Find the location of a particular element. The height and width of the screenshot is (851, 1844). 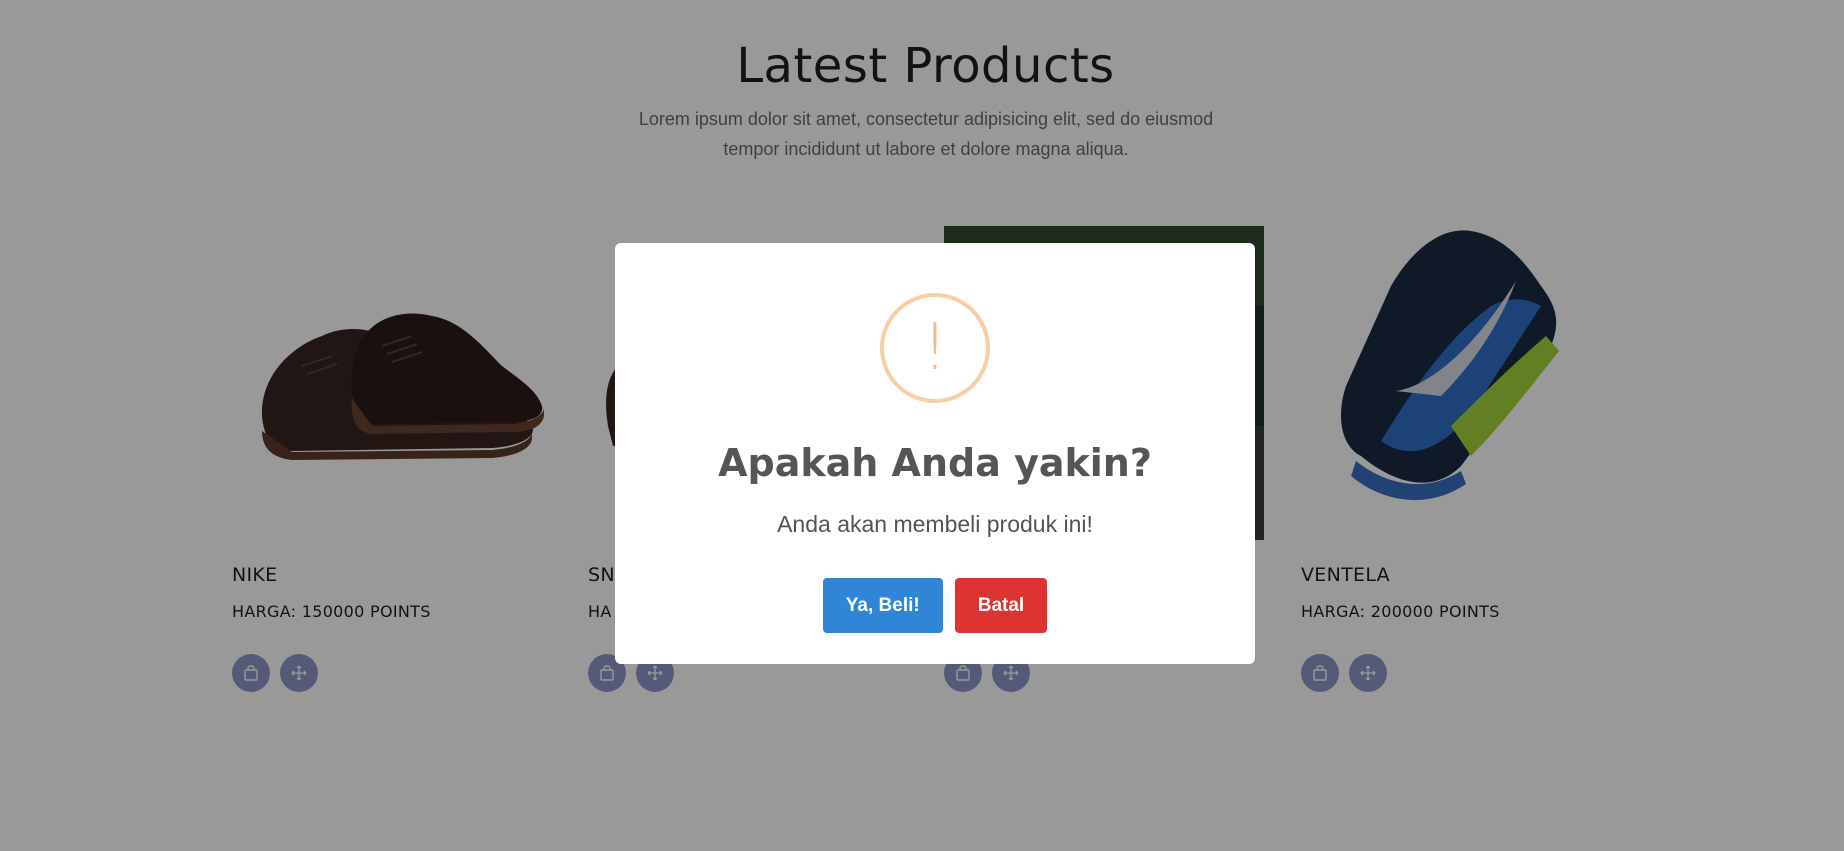

dialog-title: Apakah Anda yakin? is located at coordinates (935, 463).